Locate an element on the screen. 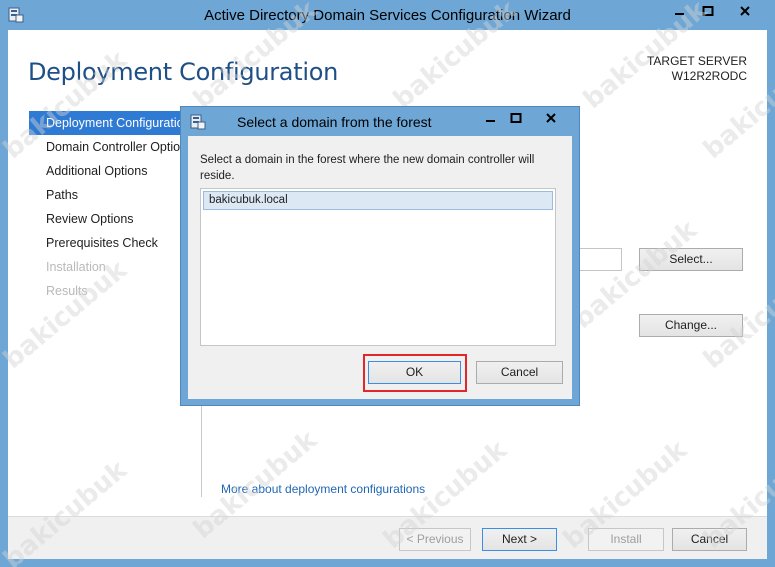 The image size is (775, 567). dialog-title: Select a domain from the forest is located at coordinates (334, 122).